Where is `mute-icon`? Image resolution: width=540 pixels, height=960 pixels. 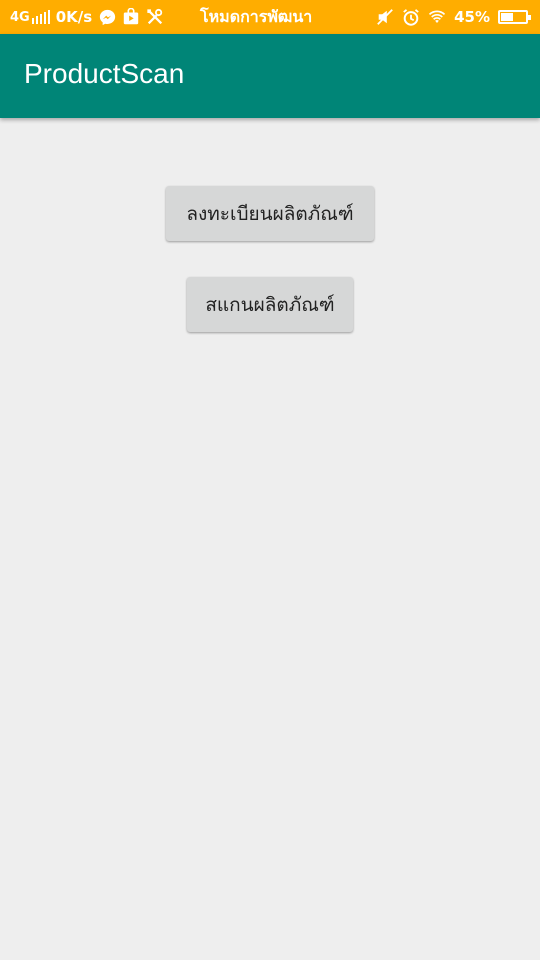
mute-icon is located at coordinates (385, 17).